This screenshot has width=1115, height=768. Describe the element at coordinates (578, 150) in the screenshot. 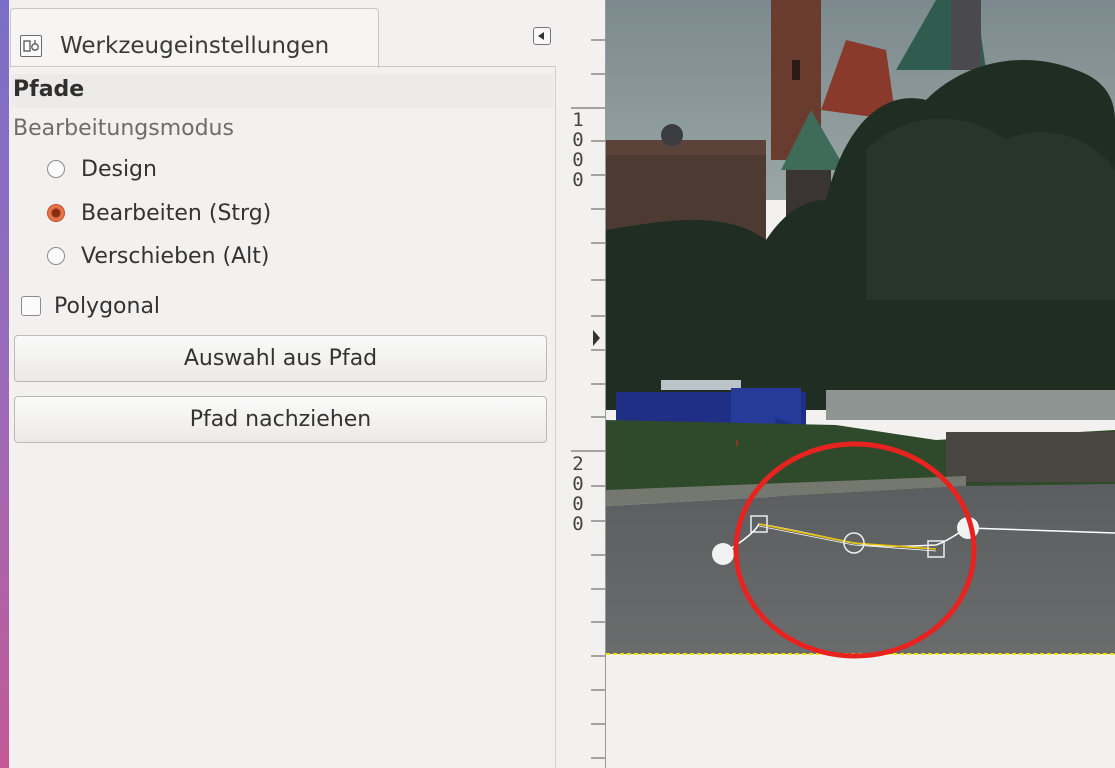

I see `ruler-label-1000: 1000` at that location.